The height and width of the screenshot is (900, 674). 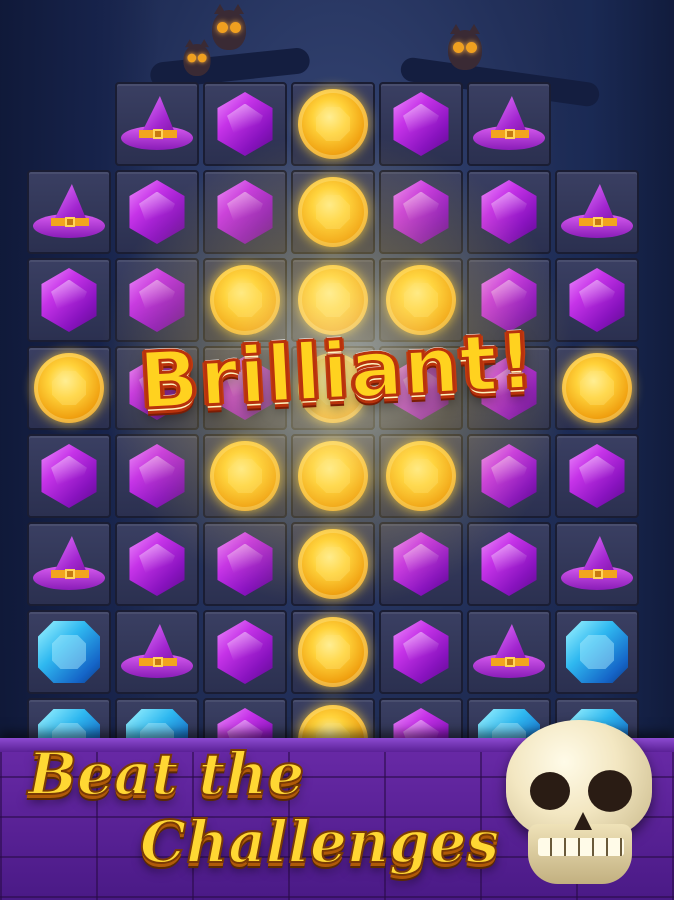 I want to click on slogan-line-2: Challenges, so click(x=319, y=842).